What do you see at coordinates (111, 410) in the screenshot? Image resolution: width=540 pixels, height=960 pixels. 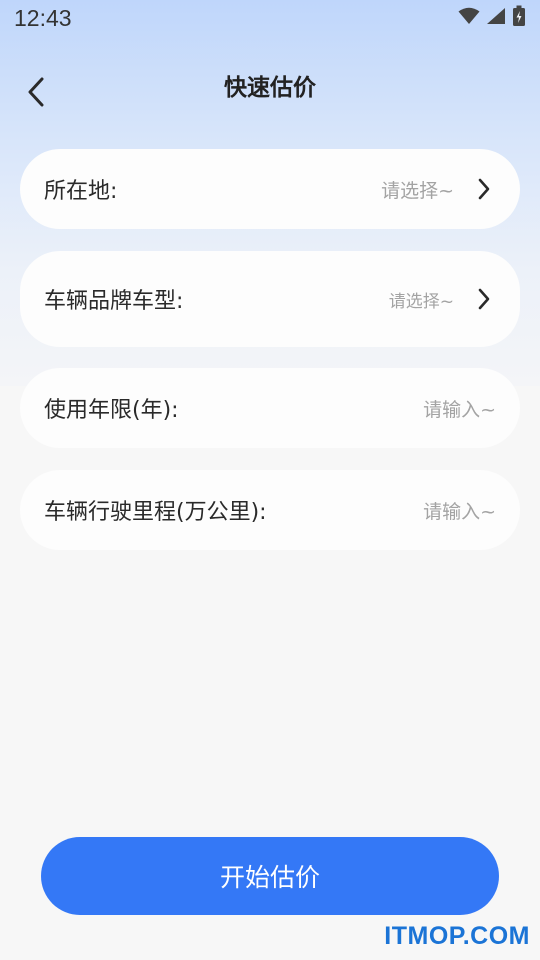 I see `years-of-use-label: 使用年限(年):` at bounding box center [111, 410].